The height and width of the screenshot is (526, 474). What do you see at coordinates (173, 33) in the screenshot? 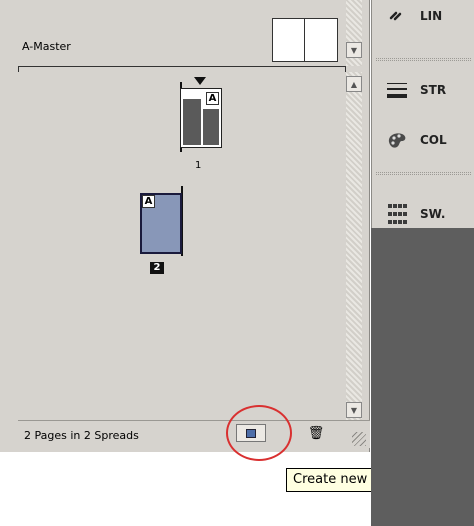
I see `master-page-row: A-Master` at bounding box center [173, 33].